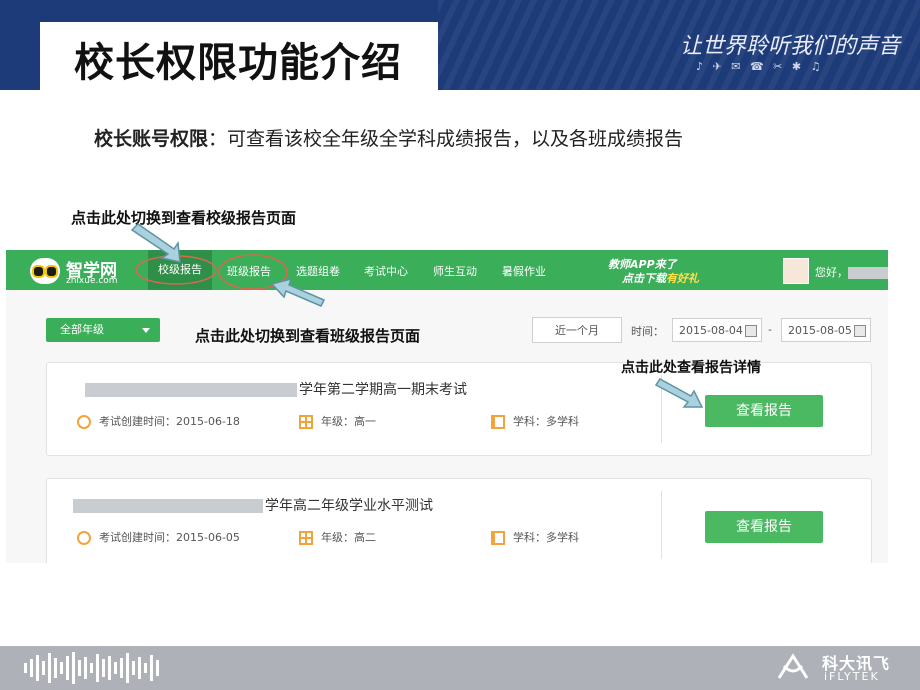  Describe the element at coordinates (790, 46) in the screenshot. I see `slogan-text: 让世界聆听我们的声音` at that location.